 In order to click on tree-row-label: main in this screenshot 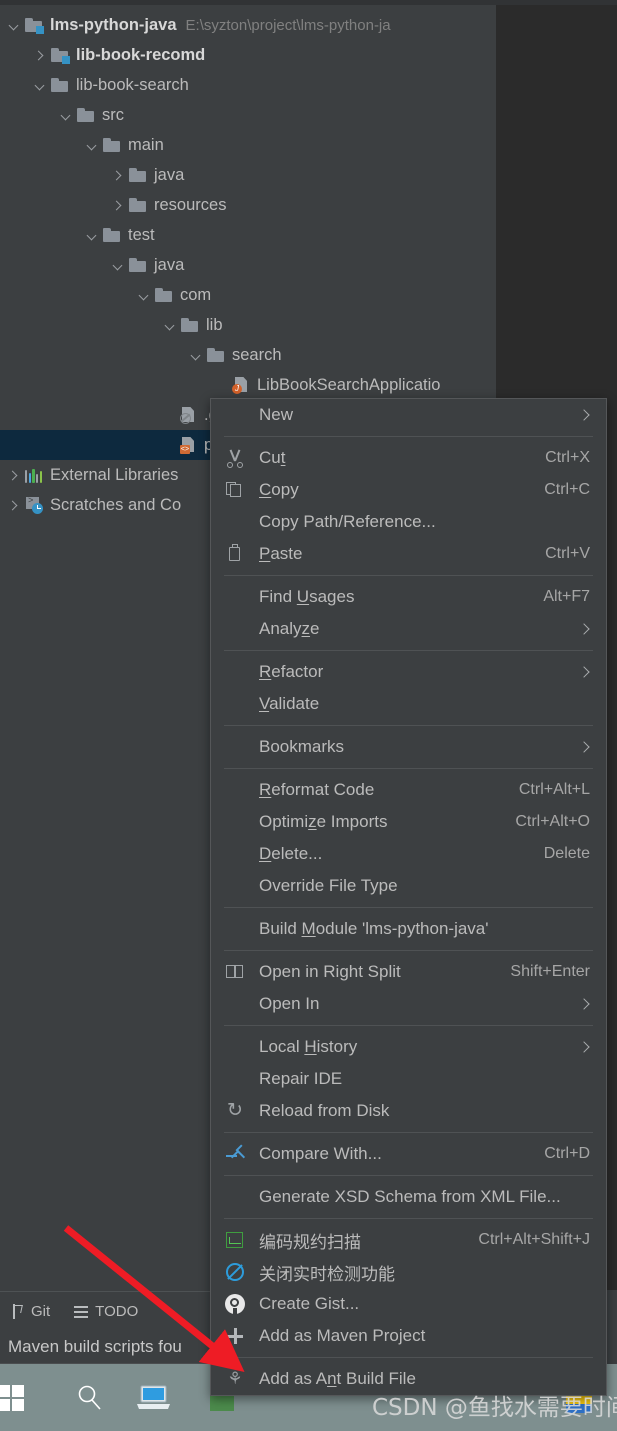, I will do `click(146, 144)`.